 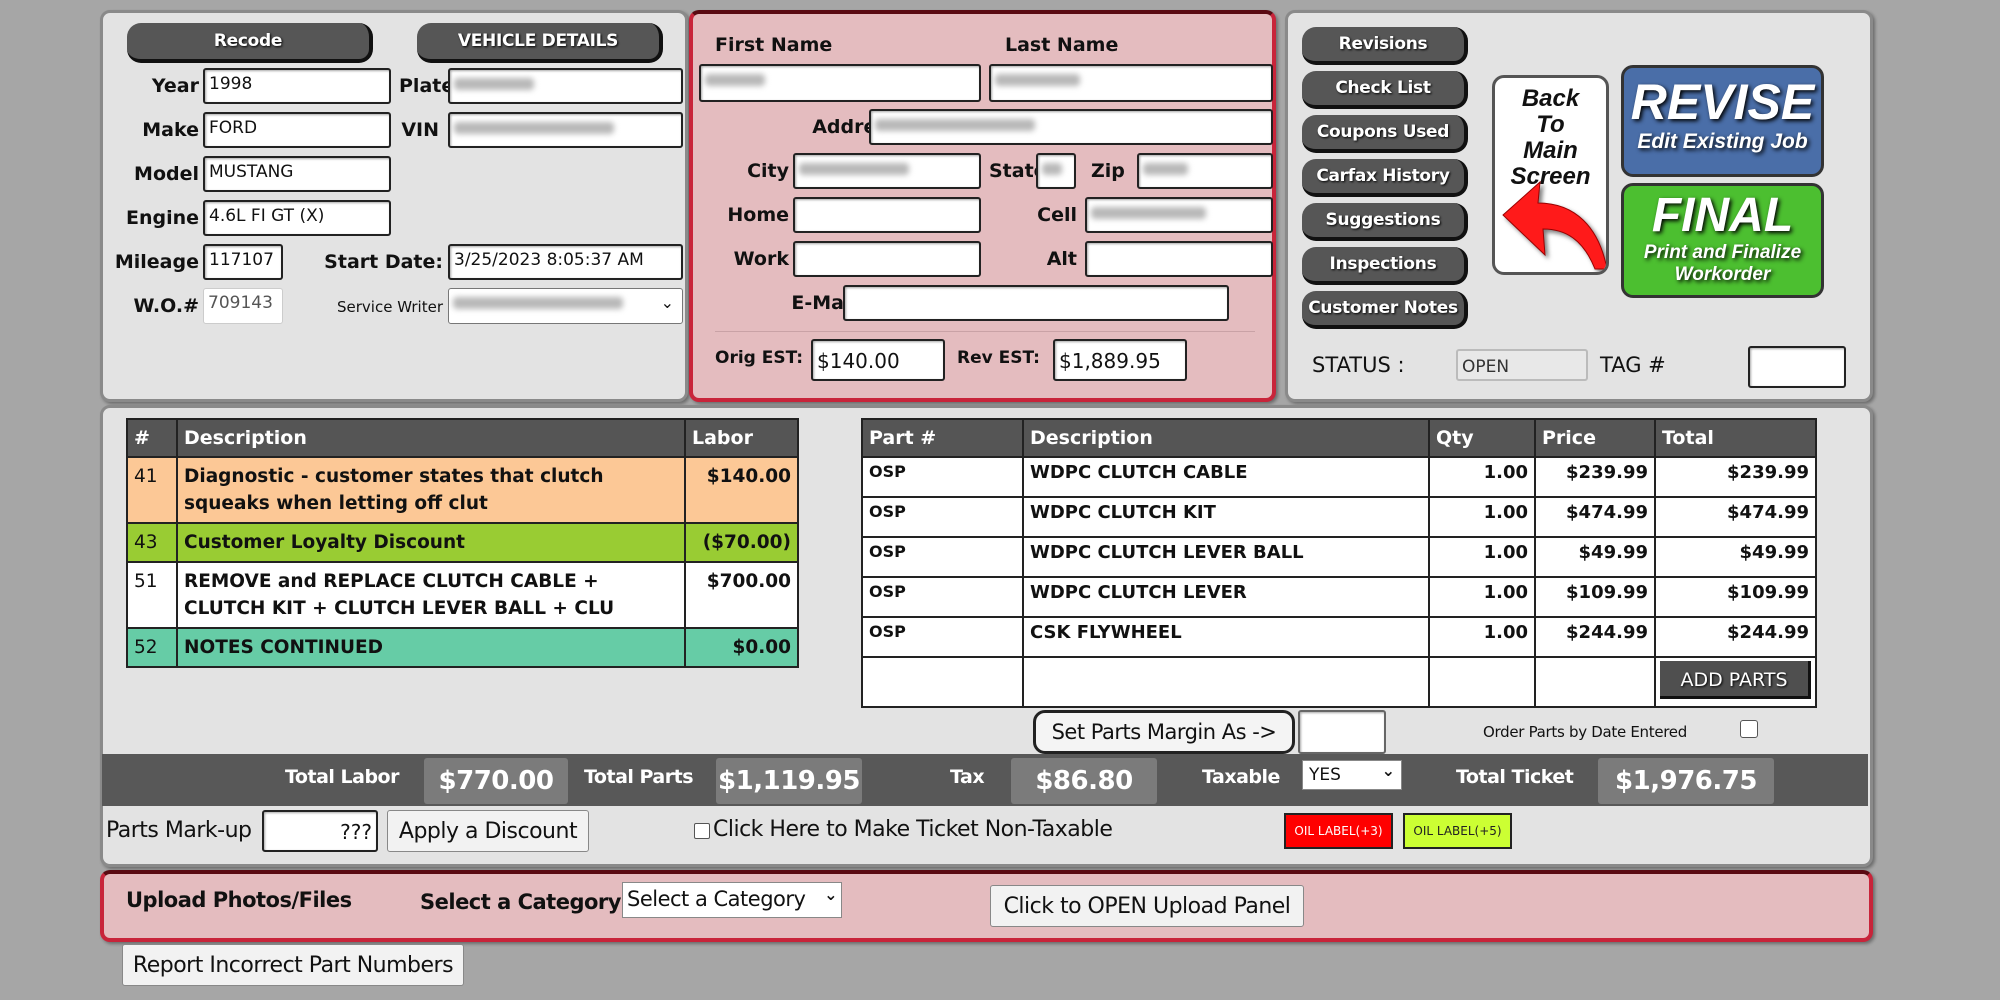 I want to click on non-taxable-checkbox, so click(x=702, y=831).